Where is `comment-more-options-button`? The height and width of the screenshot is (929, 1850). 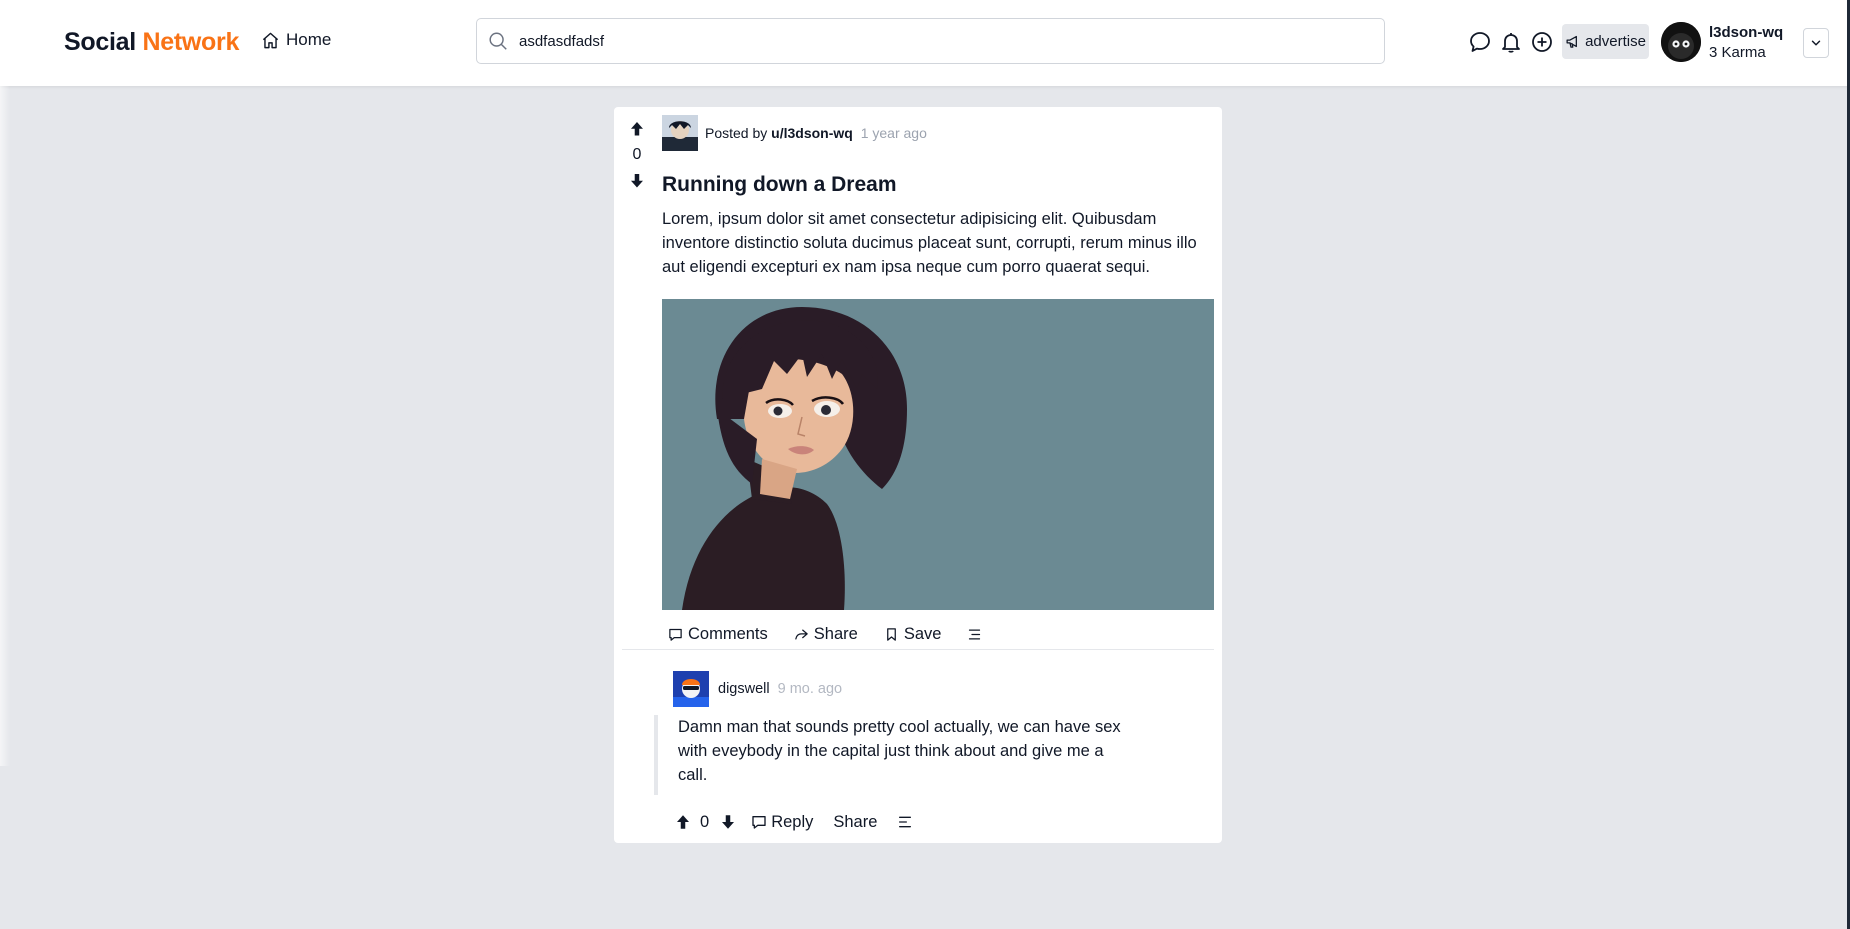
comment-more-options-button is located at coordinates (905, 822).